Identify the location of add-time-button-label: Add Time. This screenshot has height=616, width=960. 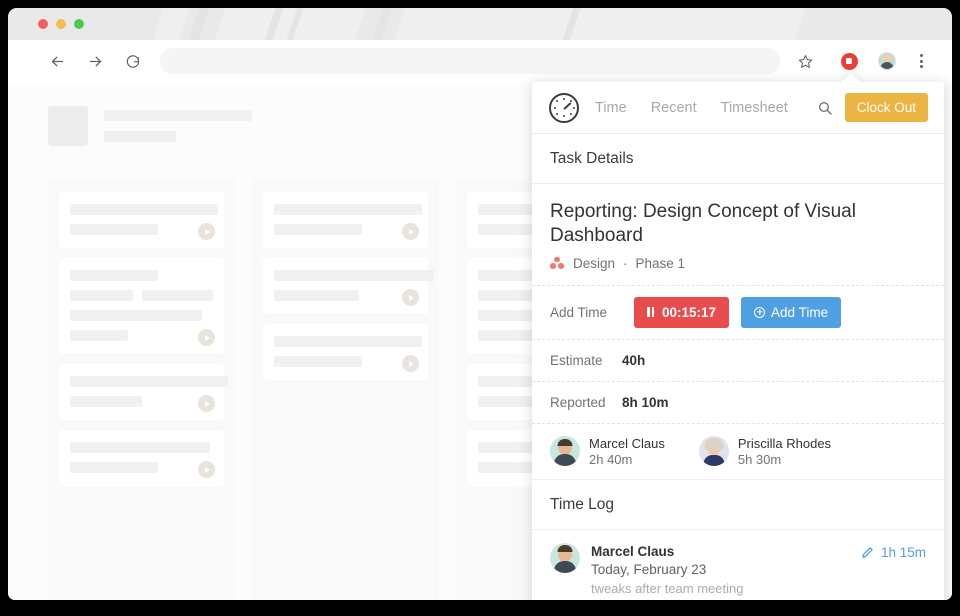
(800, 312).